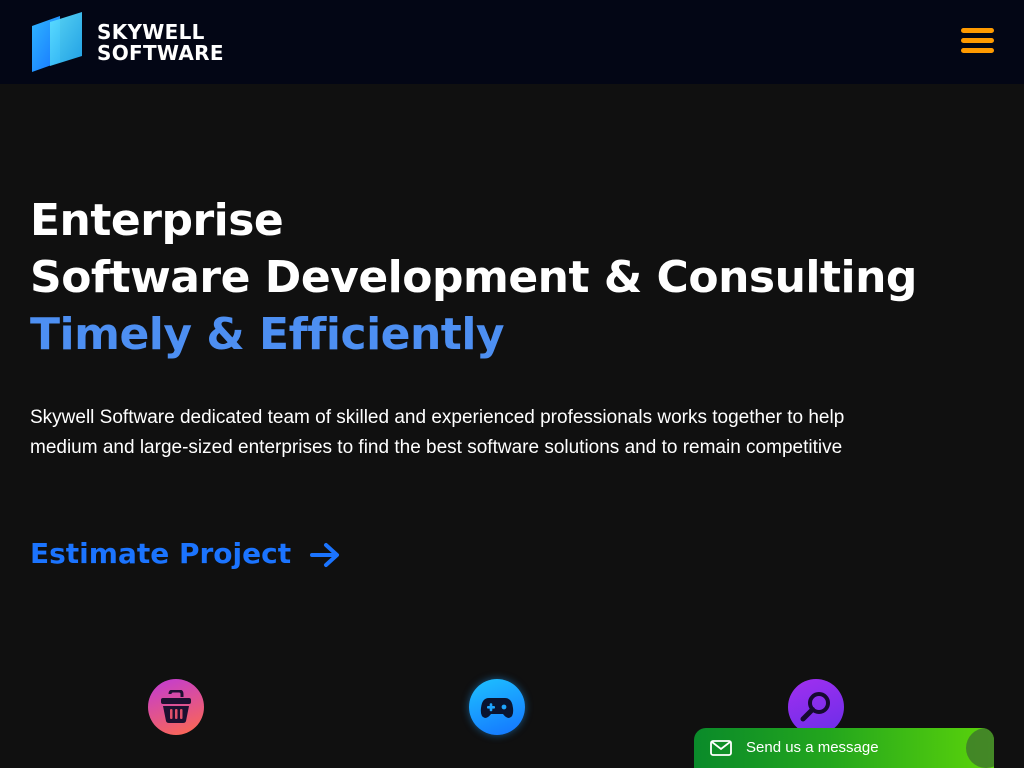 This screenshot has width=1024, height=768. I want to click on envelope-icon, so click(721, 748).